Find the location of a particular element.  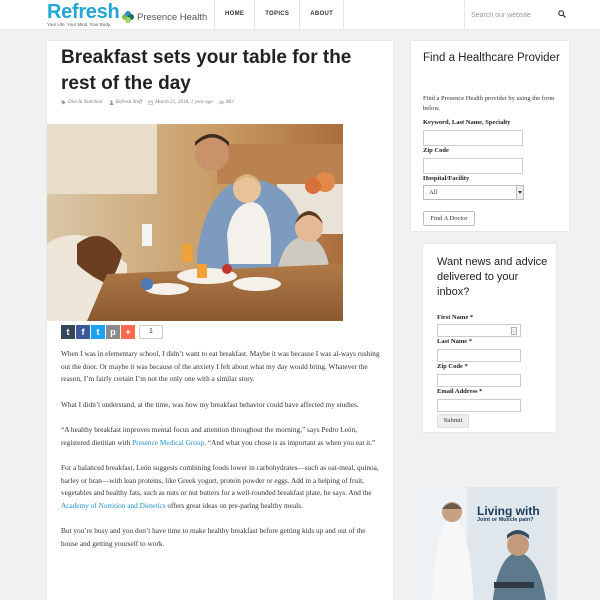

chevron-down-icon is located at coordinates (519, 192).